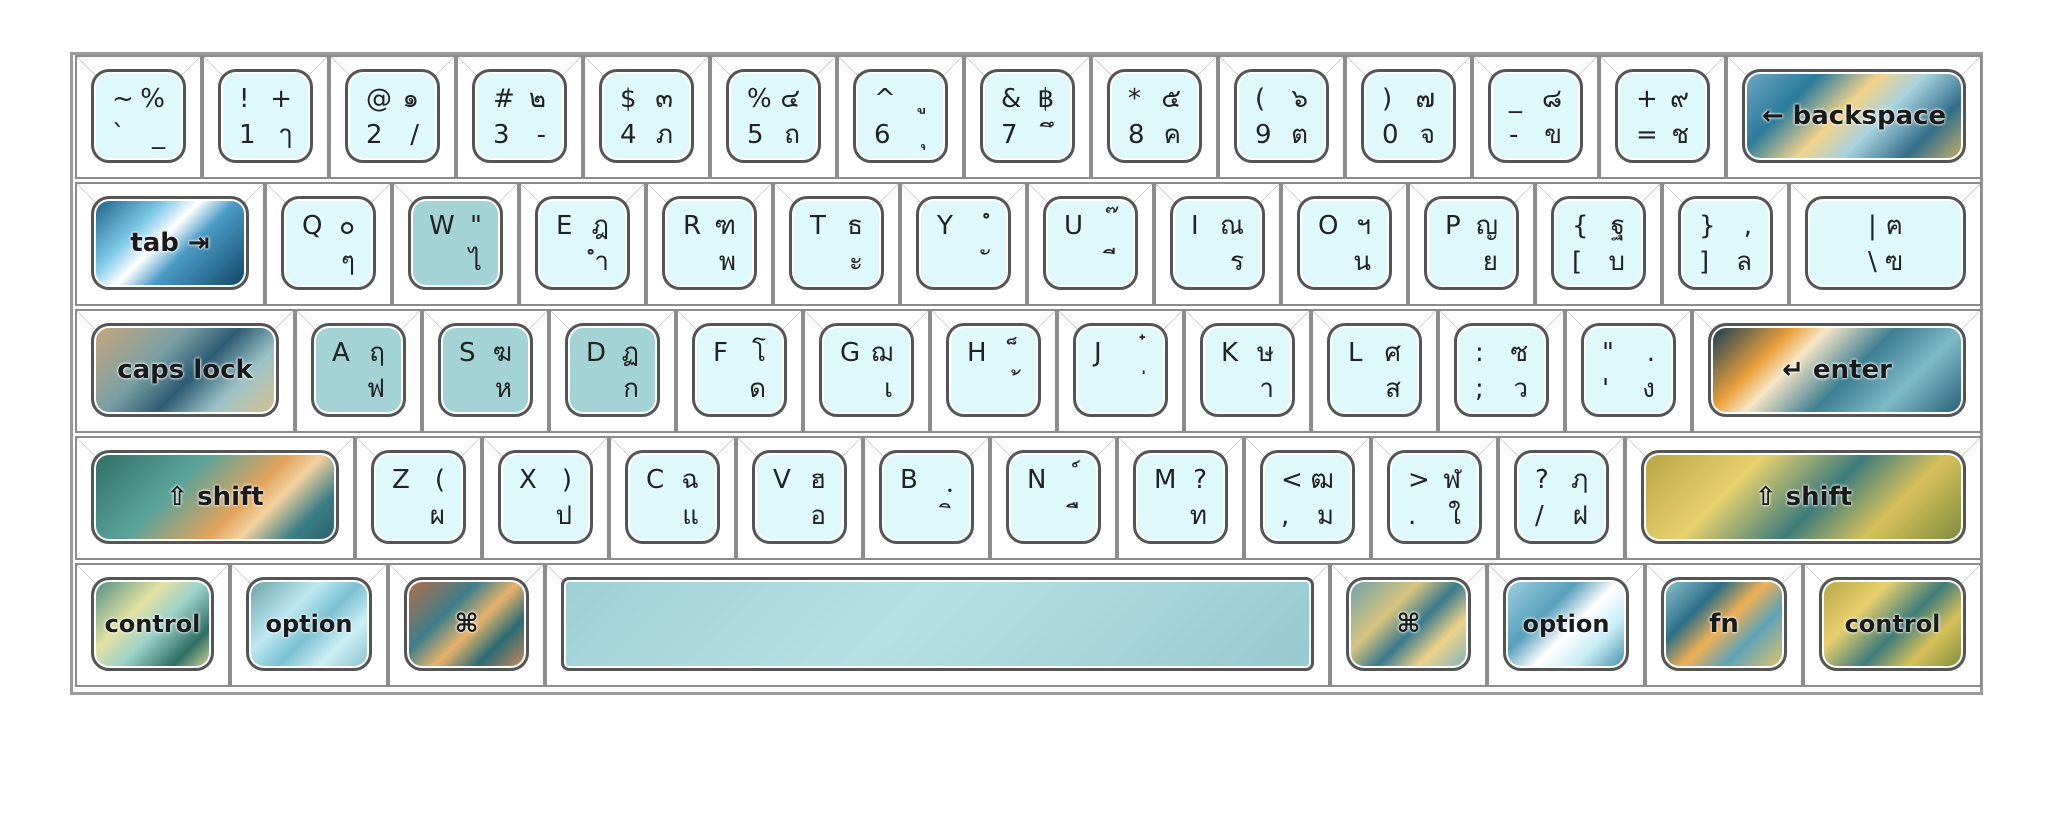 The height and width of the screenshot is (822, 2048). Describe the element at coordinates (1803, 498) in the screenshot. I see `key-shift-right: ⇧ shift` at that location.